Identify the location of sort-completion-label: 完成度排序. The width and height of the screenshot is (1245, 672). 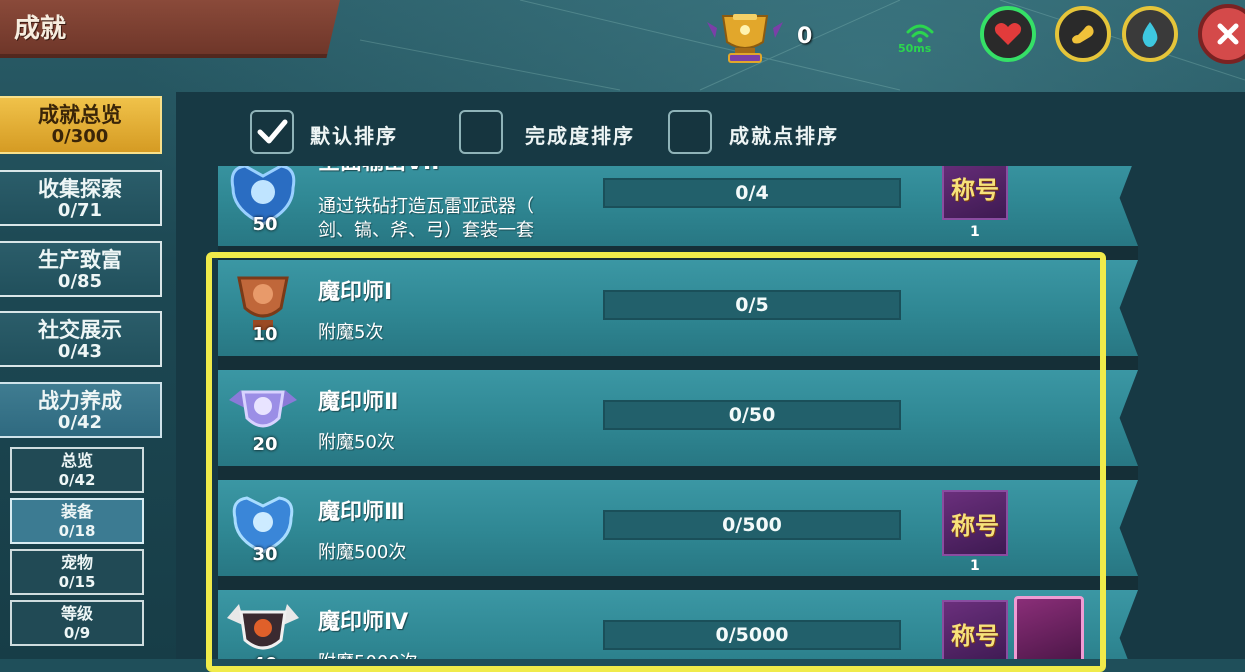
(580, 134).